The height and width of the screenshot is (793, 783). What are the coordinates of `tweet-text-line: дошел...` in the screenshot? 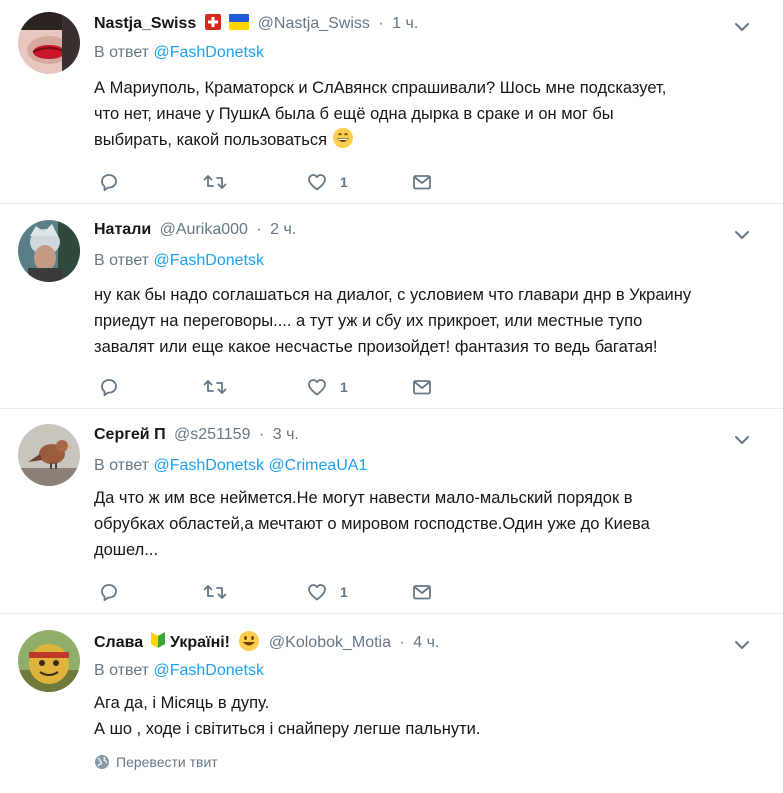 It's located at (126, 550).